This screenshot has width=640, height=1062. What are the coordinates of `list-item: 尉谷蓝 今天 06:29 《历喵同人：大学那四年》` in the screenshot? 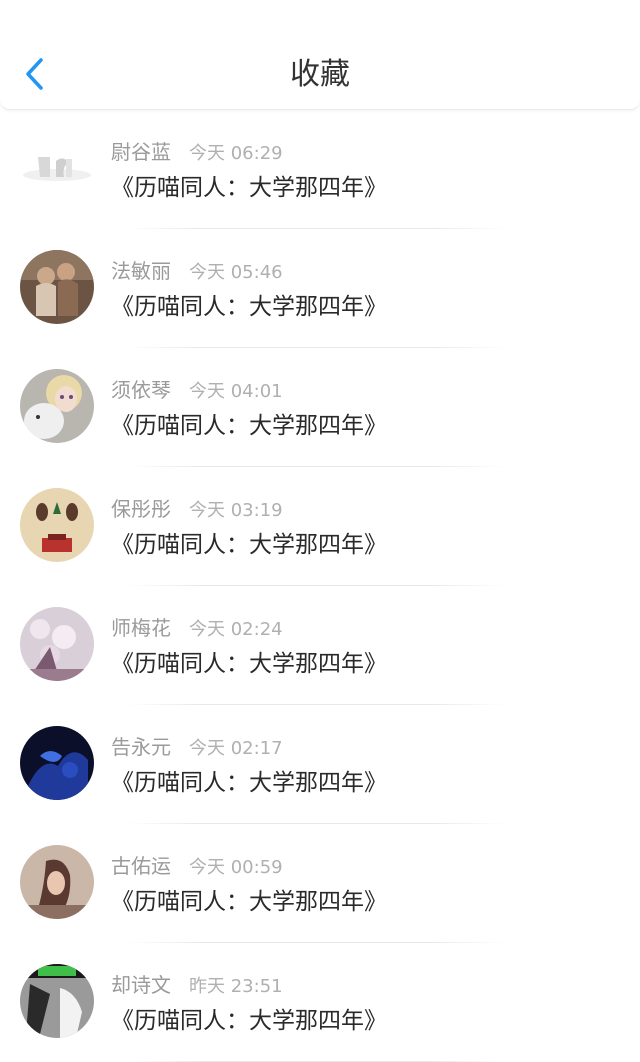 It's located at (320, 169).